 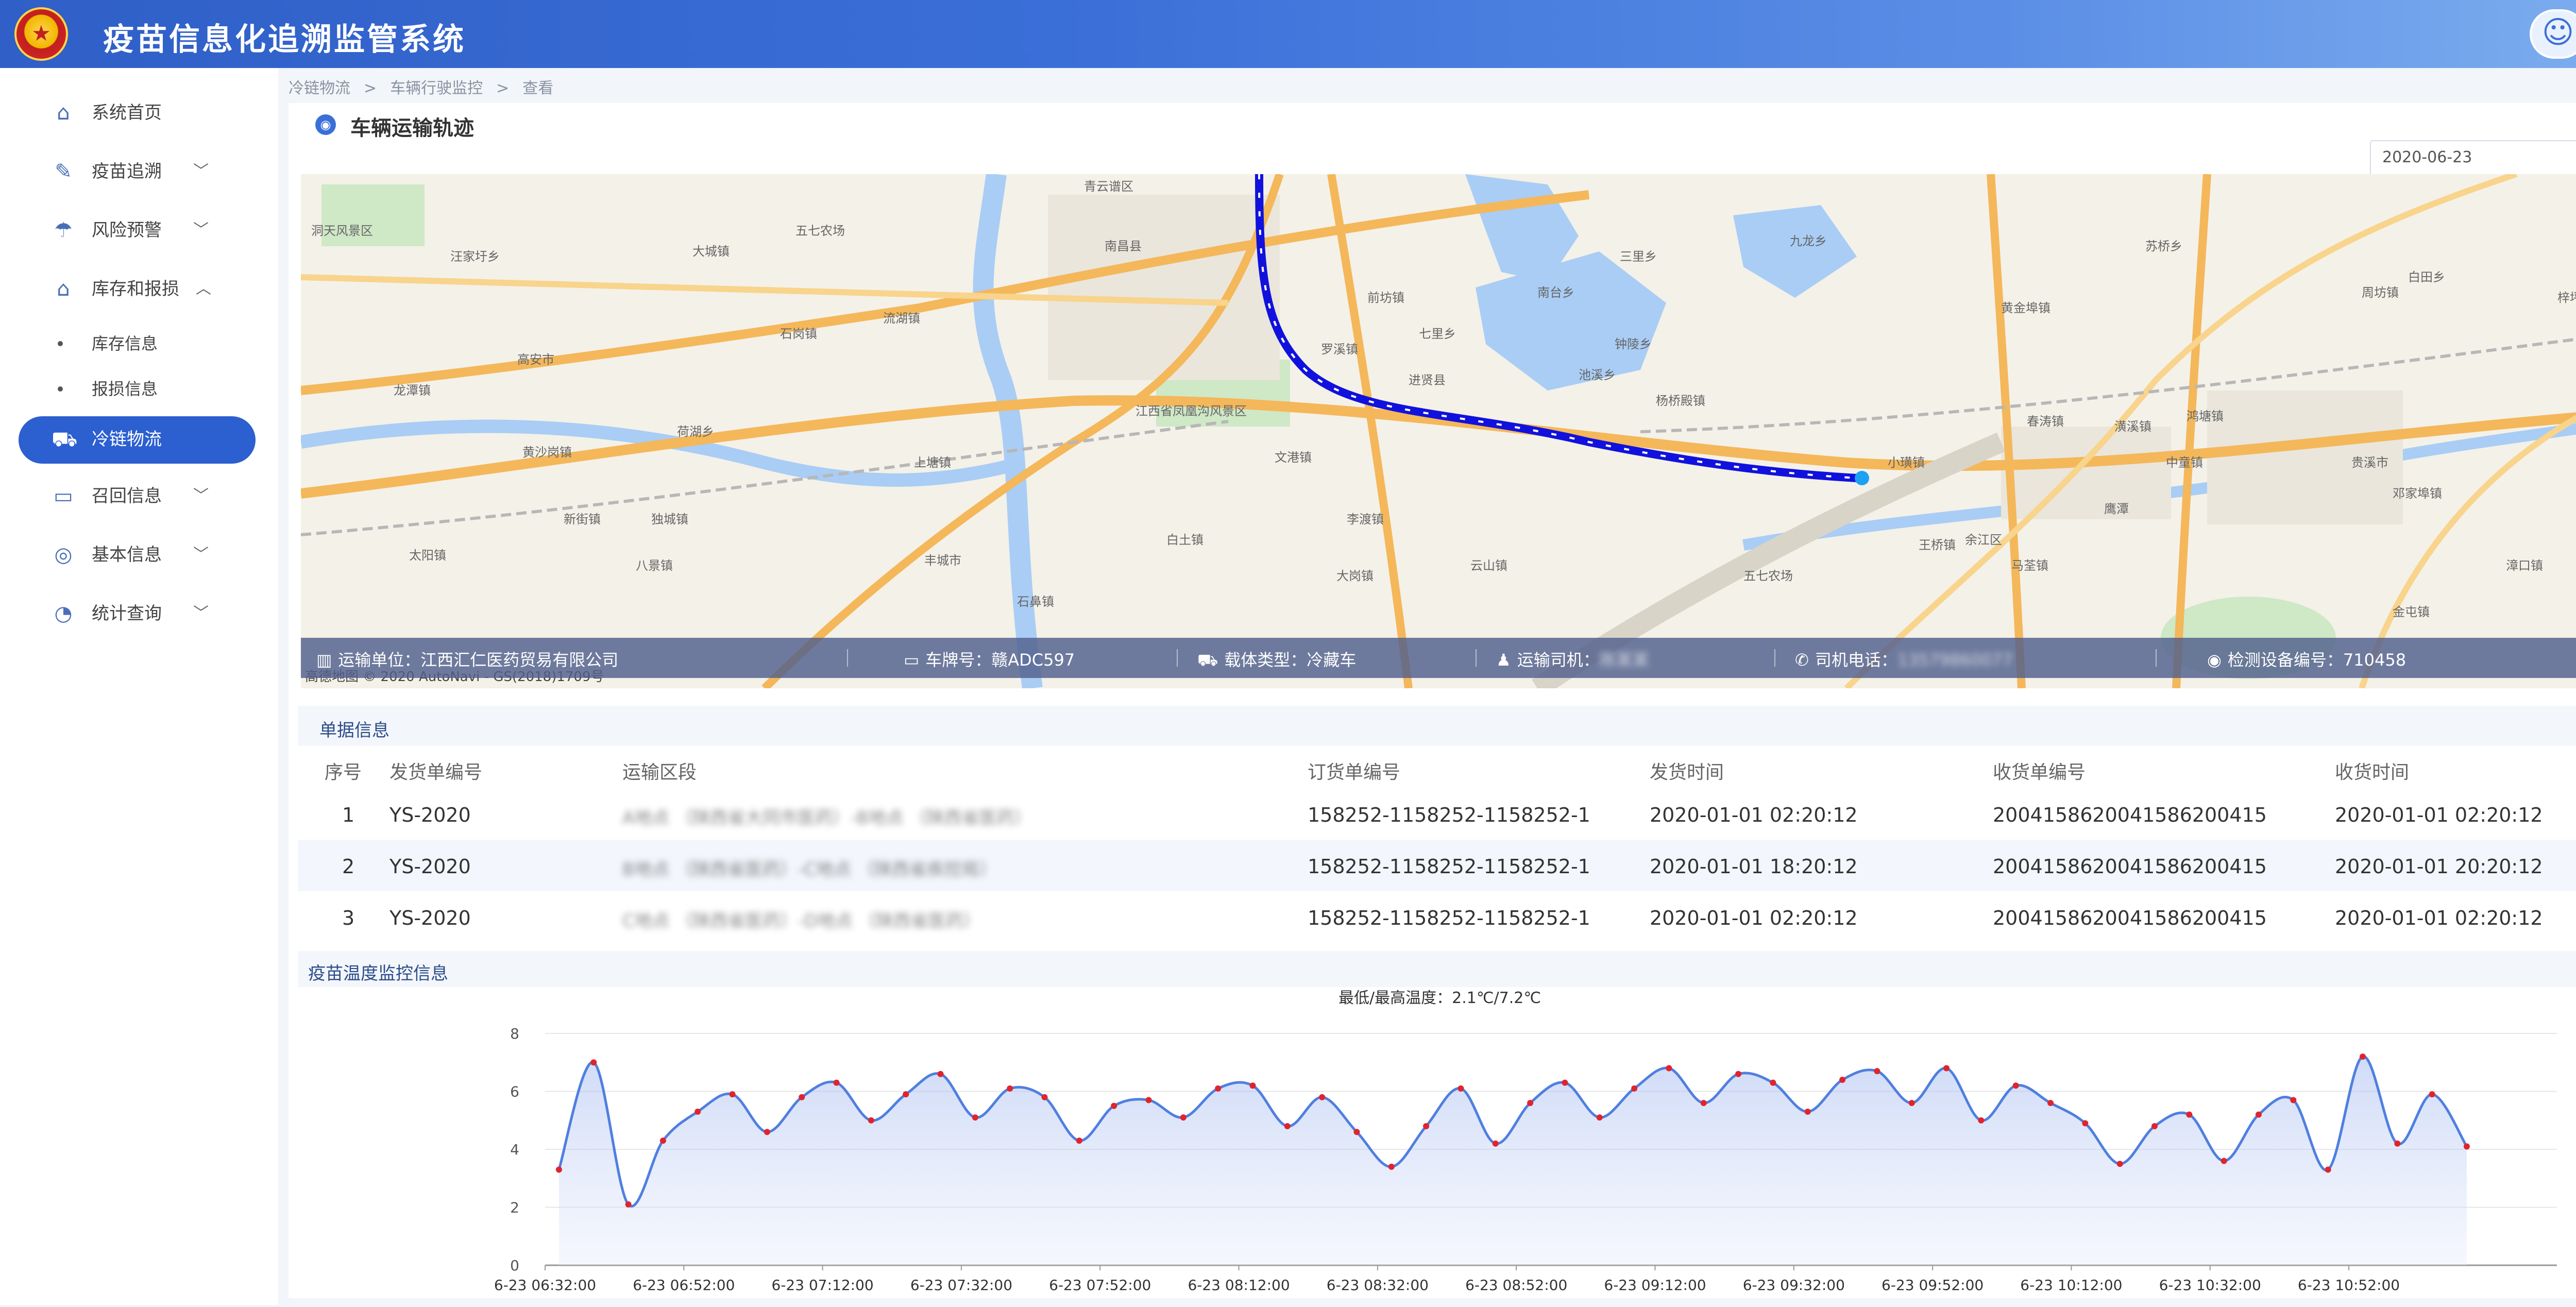 What do you see at coordinates (203, 289) in the screenshot?
I see `chevron-up-icon: ︿` at bounding box center [203, 289].